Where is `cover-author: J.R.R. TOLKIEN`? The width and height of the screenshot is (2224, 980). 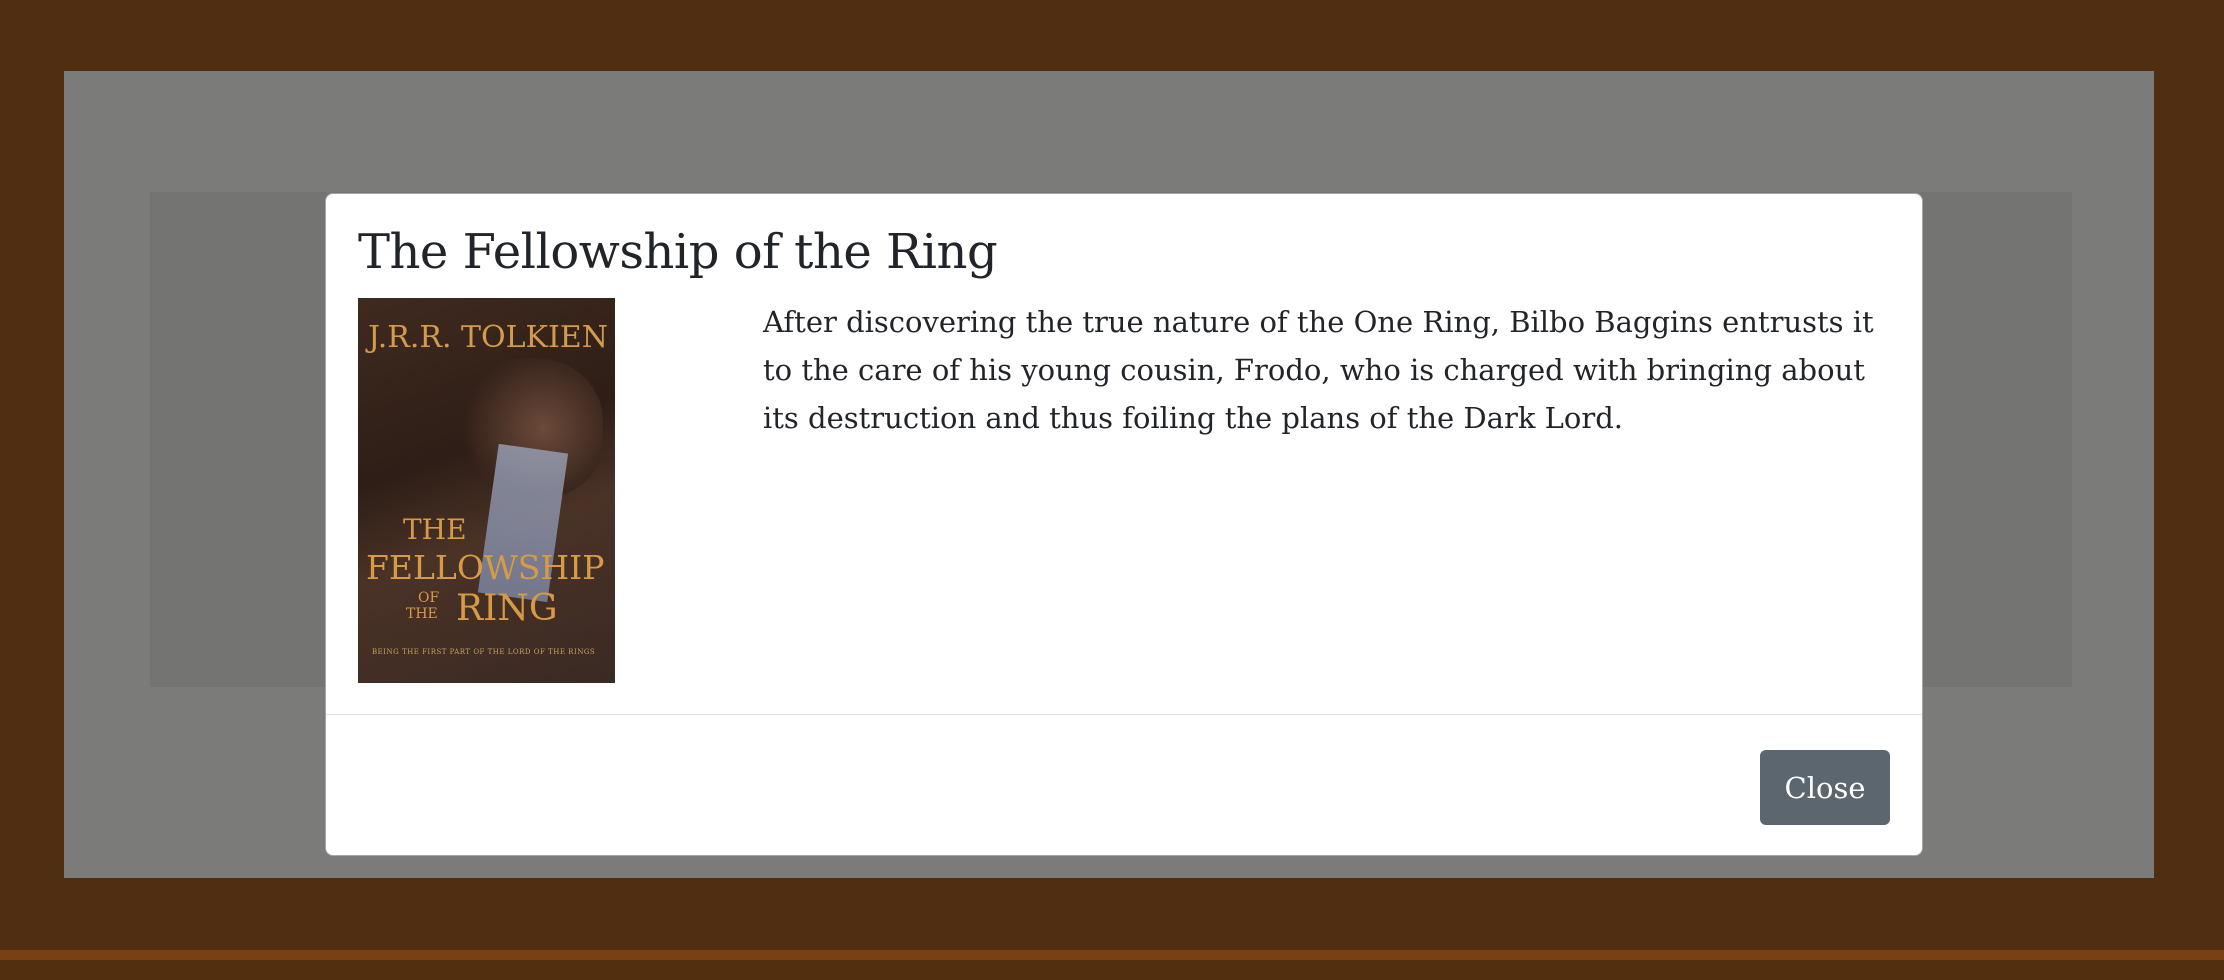 cover-author: J.R.R. TOLKIEN is located at coordinates (488, 337).